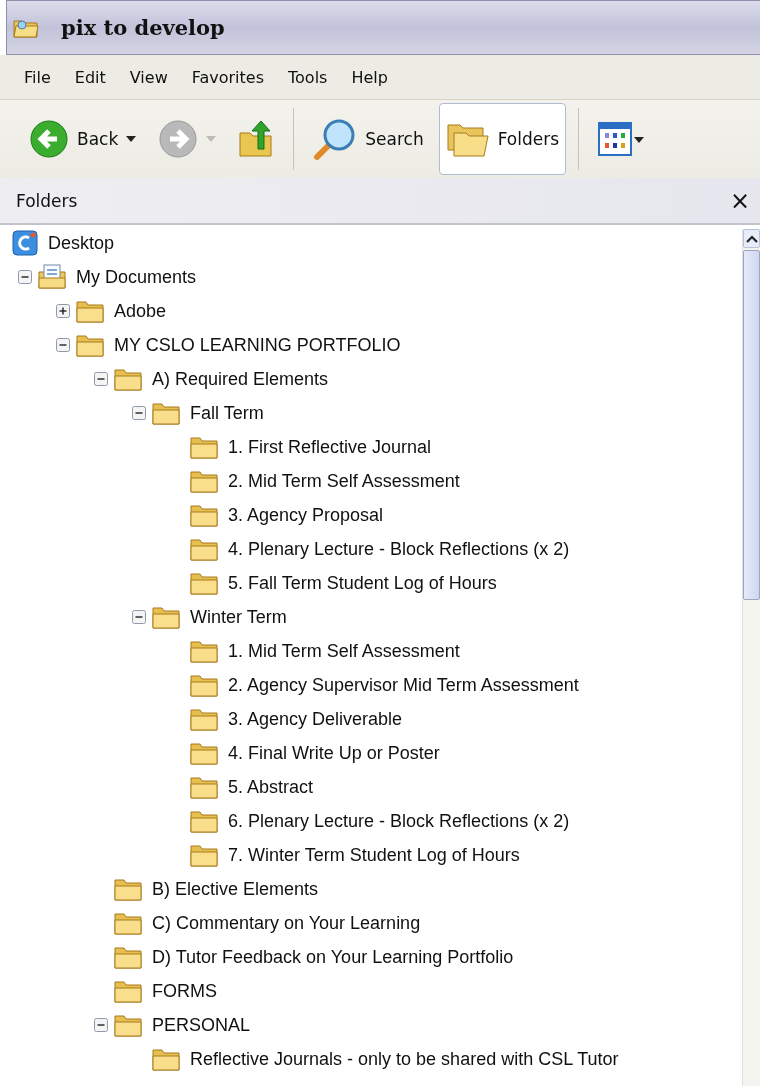 Image resolution: width=760 pixels, height=1086 pixels. I want to click on folders-button: Folders, so click(502, 139).